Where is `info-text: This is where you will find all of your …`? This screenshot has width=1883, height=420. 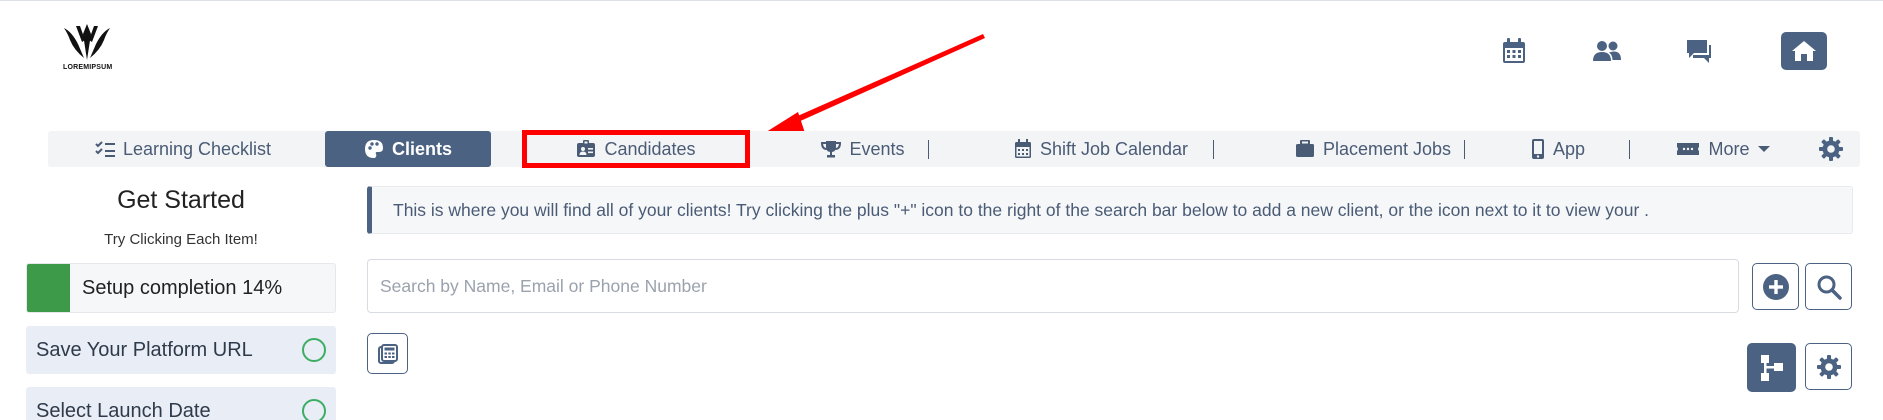 info-text: This is where you will find all of your … is located at coordinates (1021, 209).